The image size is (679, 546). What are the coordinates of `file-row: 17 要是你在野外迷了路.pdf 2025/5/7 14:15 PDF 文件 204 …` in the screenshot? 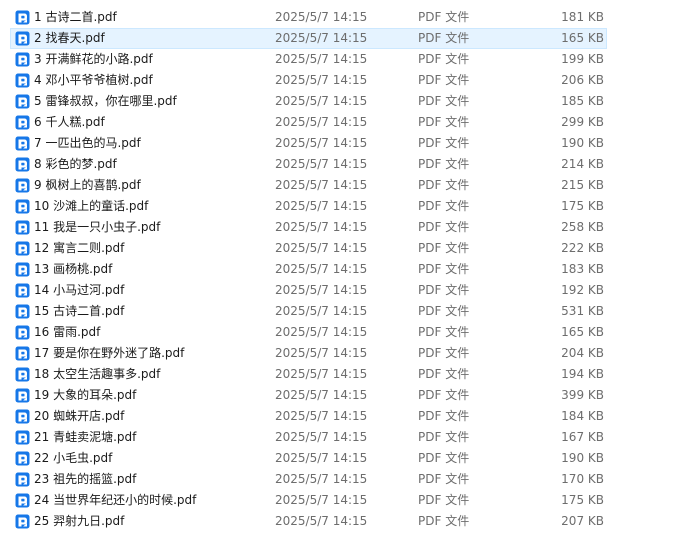 It's located at (339, 353).